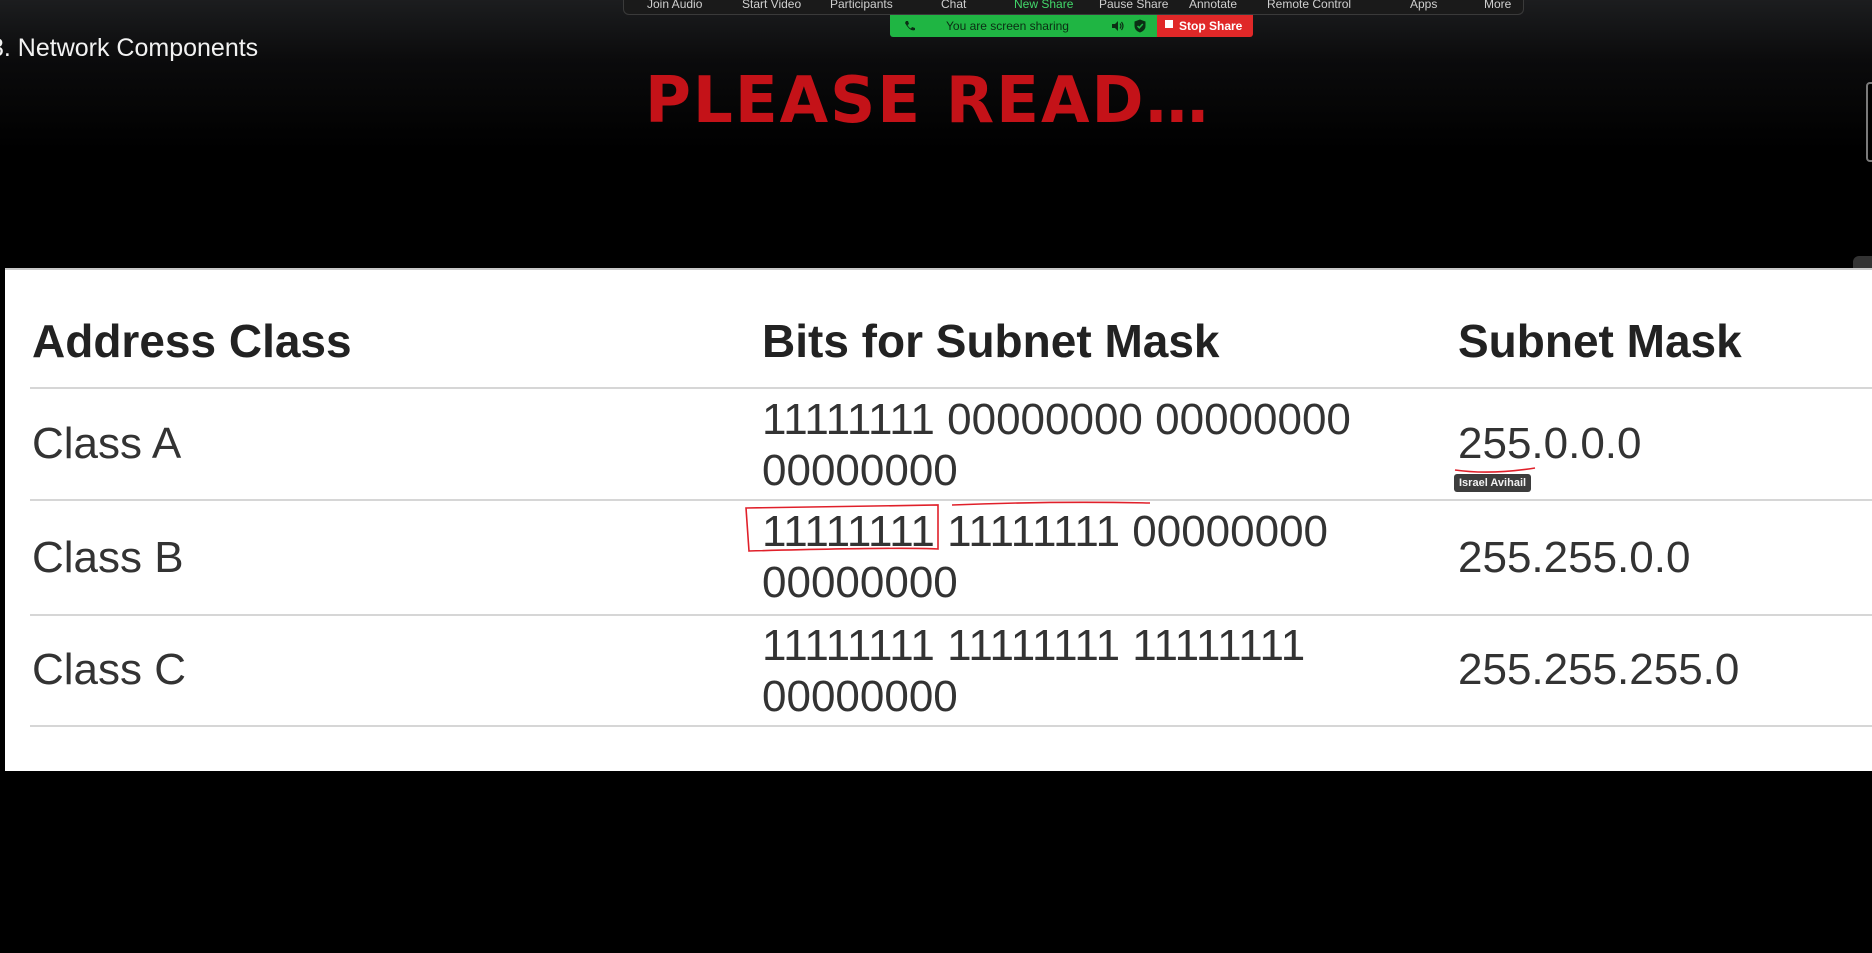 This screenshot has width=1872, height=953. Describe the element at coordinates (991, 341) in the screenshot. I see `header-bits-for-subnet-mask: Bits for Subnet Mask` at that location.